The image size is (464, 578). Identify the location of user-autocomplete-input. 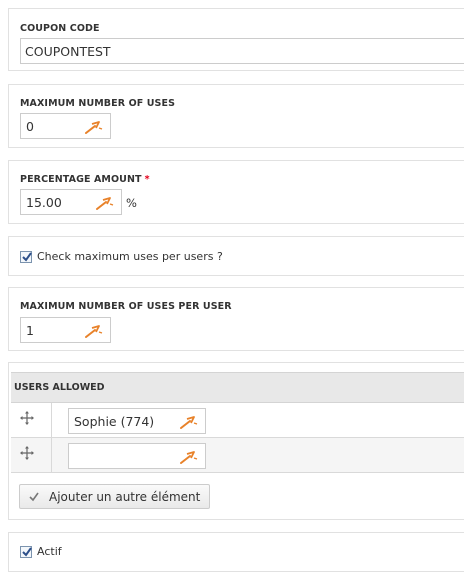
(137, 456).